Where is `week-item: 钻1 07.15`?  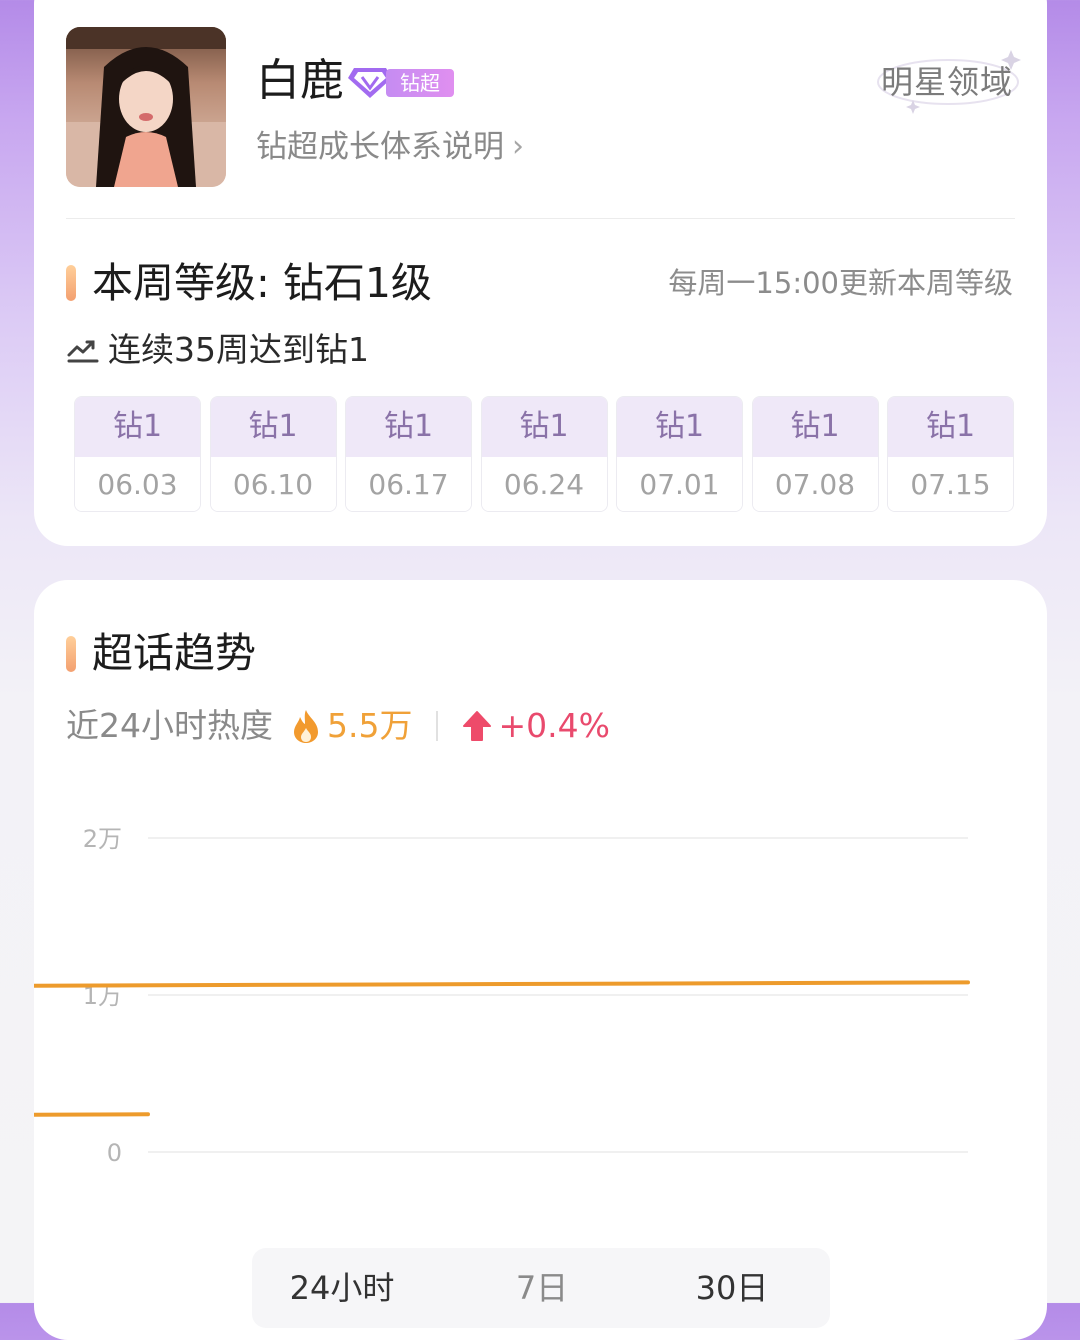 week-item: 钻1 07.15 is located at coordinates (950, 454).